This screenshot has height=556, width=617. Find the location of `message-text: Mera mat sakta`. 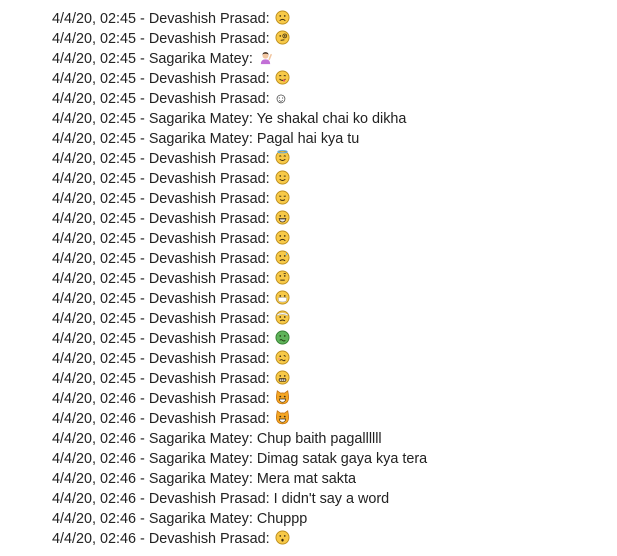

message-text: Mera mat sakta is located at coordinates (306, 479).